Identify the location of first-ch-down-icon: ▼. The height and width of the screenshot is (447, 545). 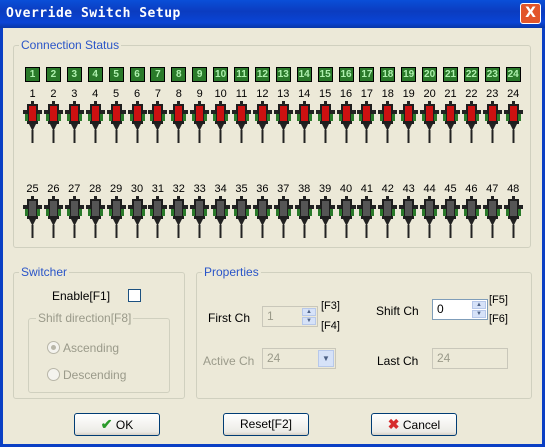
(309, 321).